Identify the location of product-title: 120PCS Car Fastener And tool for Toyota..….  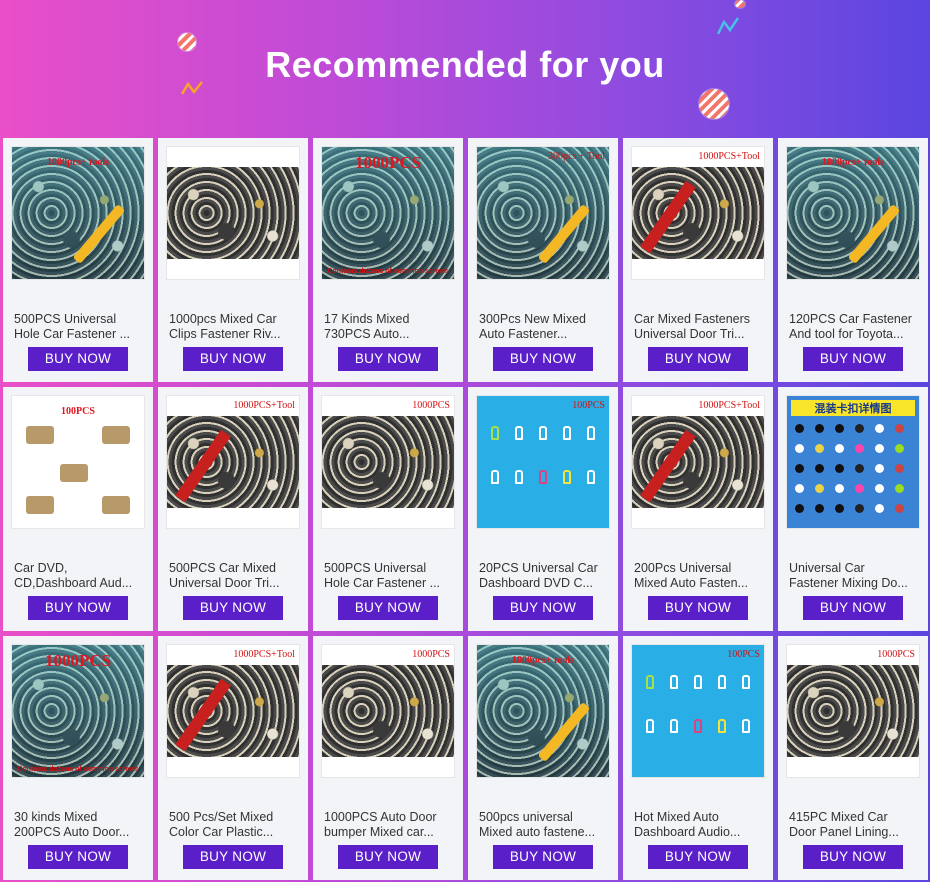
(855, 327).